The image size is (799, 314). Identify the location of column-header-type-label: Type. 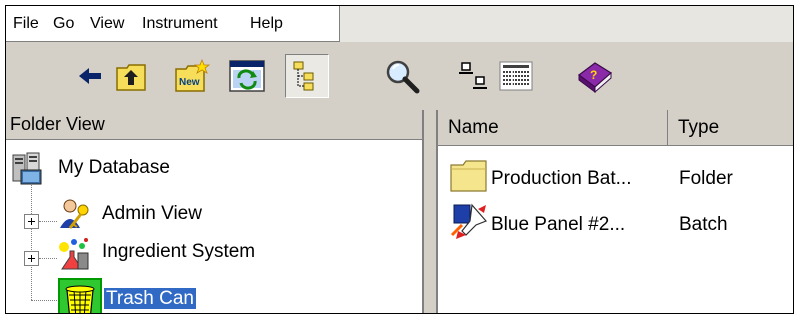
(699, 127).